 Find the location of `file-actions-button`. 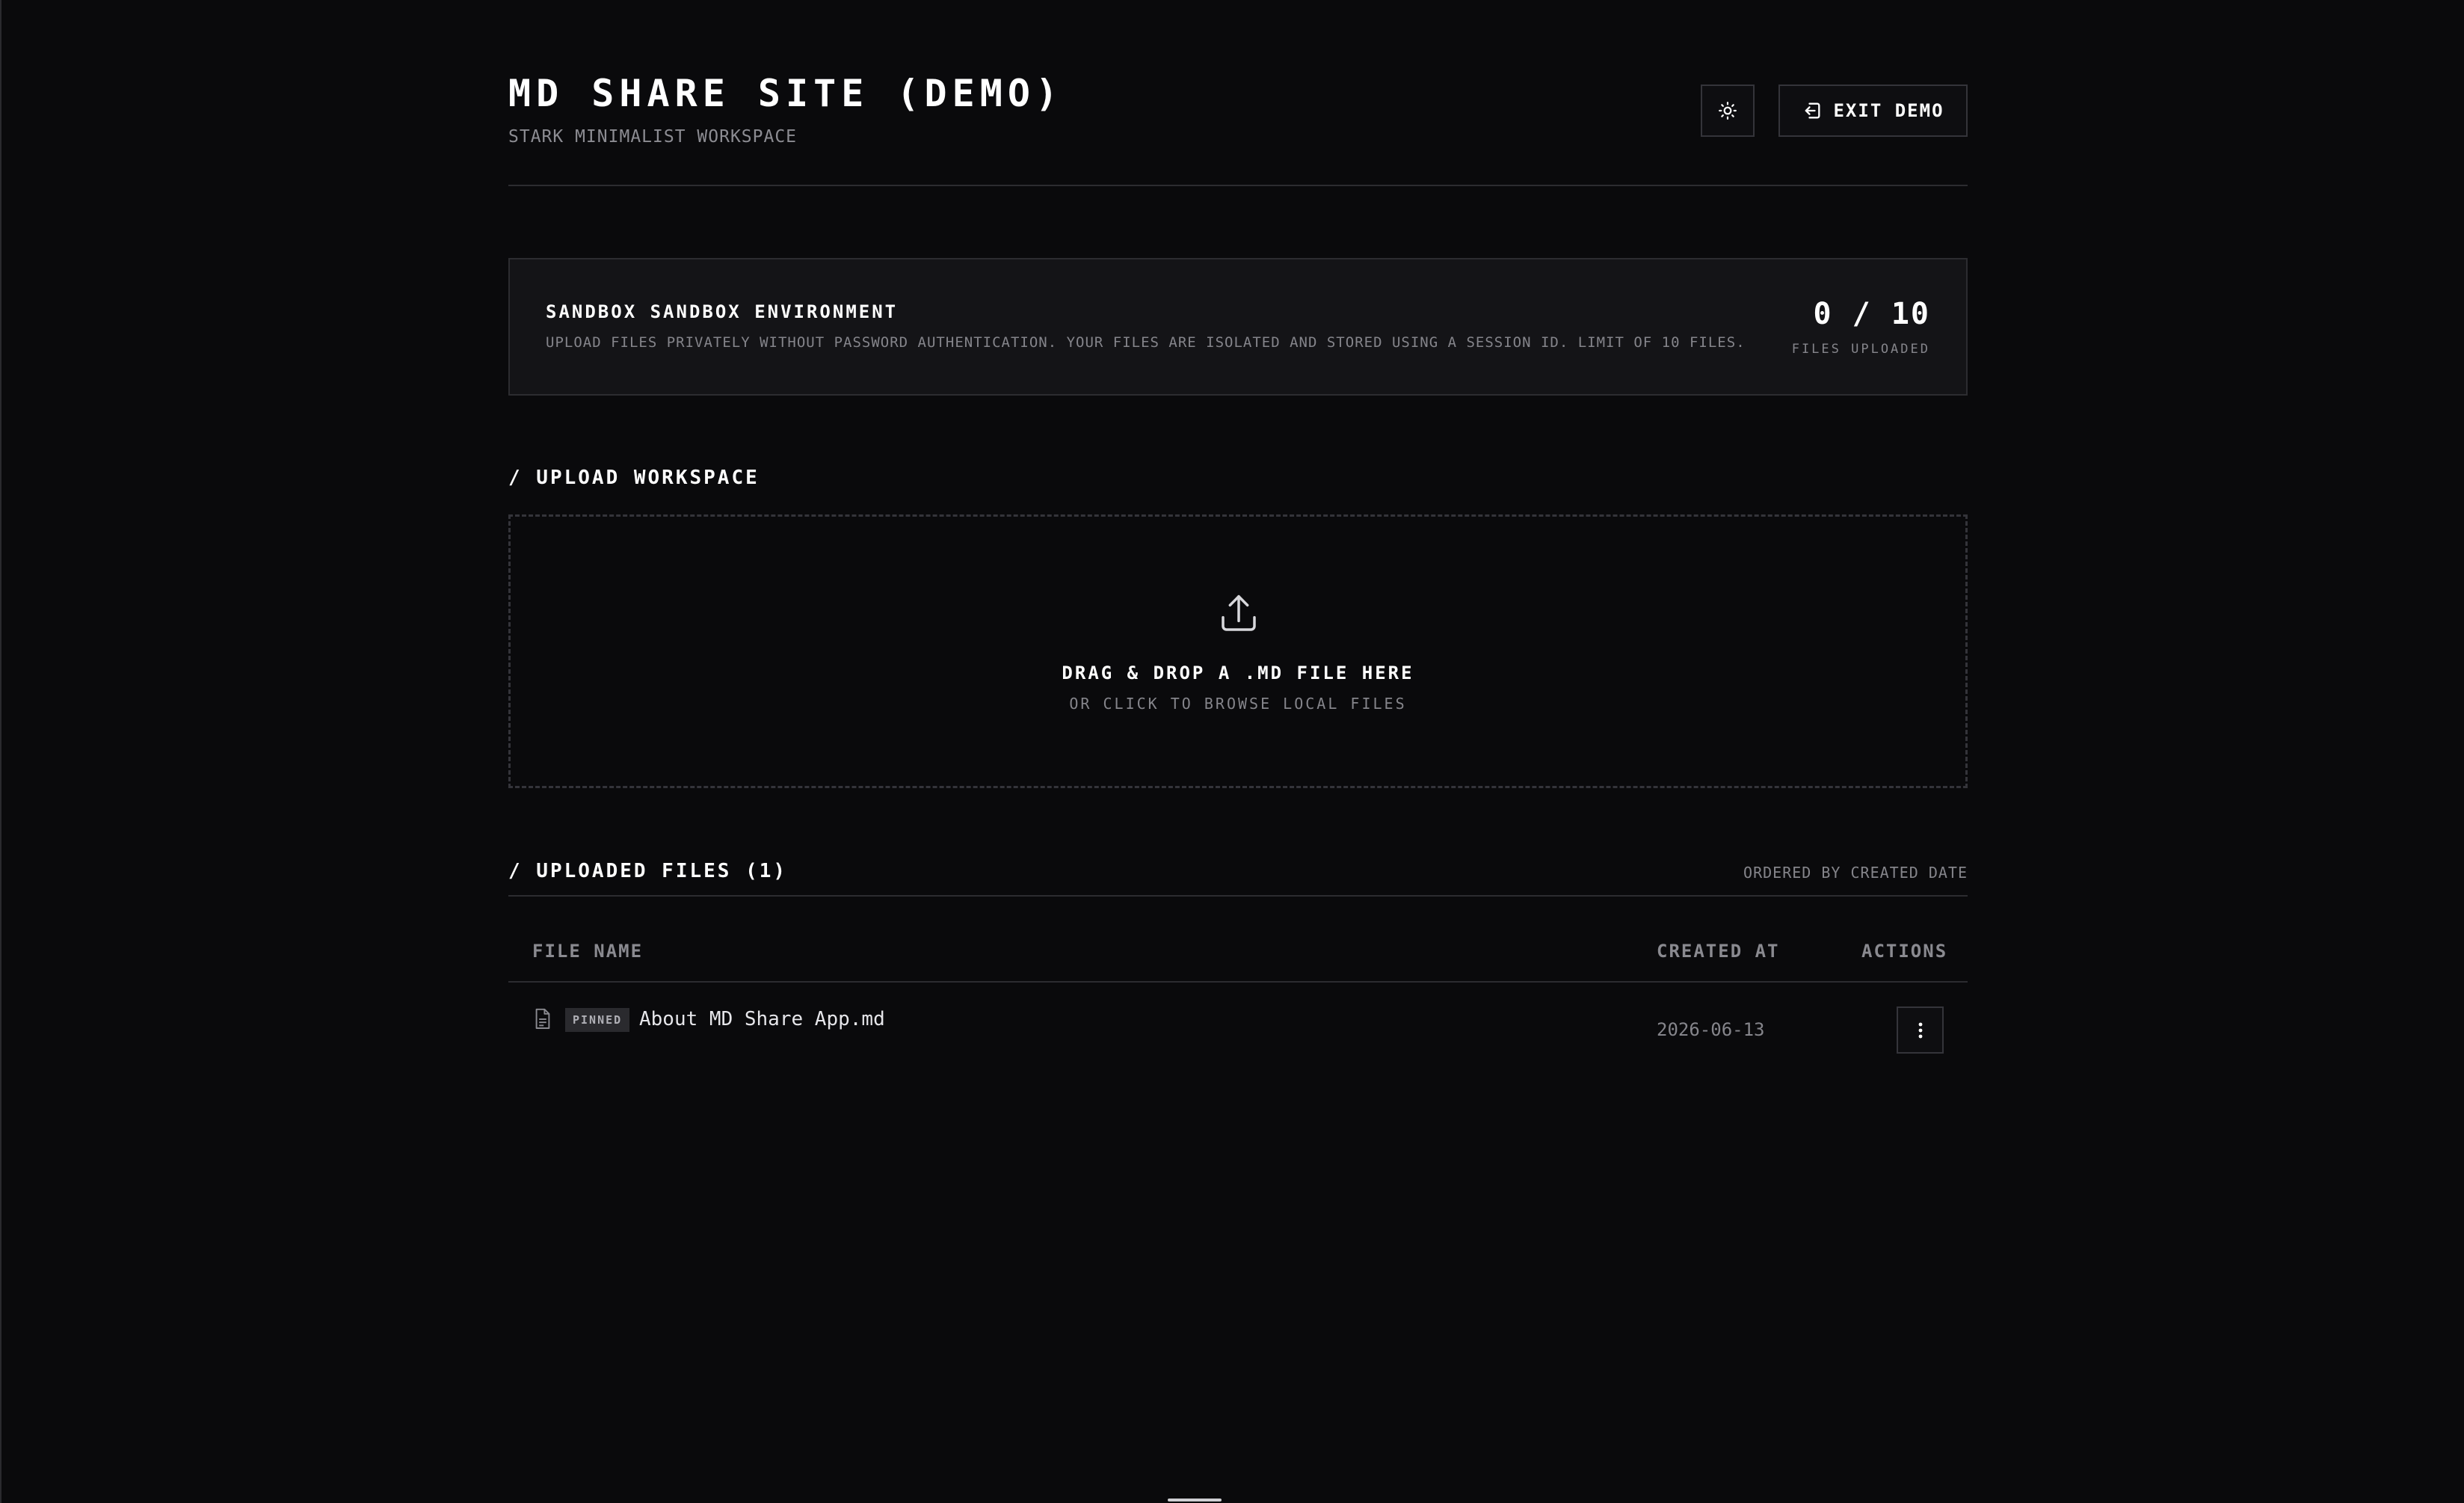

file-actions-button is located at coordinates (1920, 1030).